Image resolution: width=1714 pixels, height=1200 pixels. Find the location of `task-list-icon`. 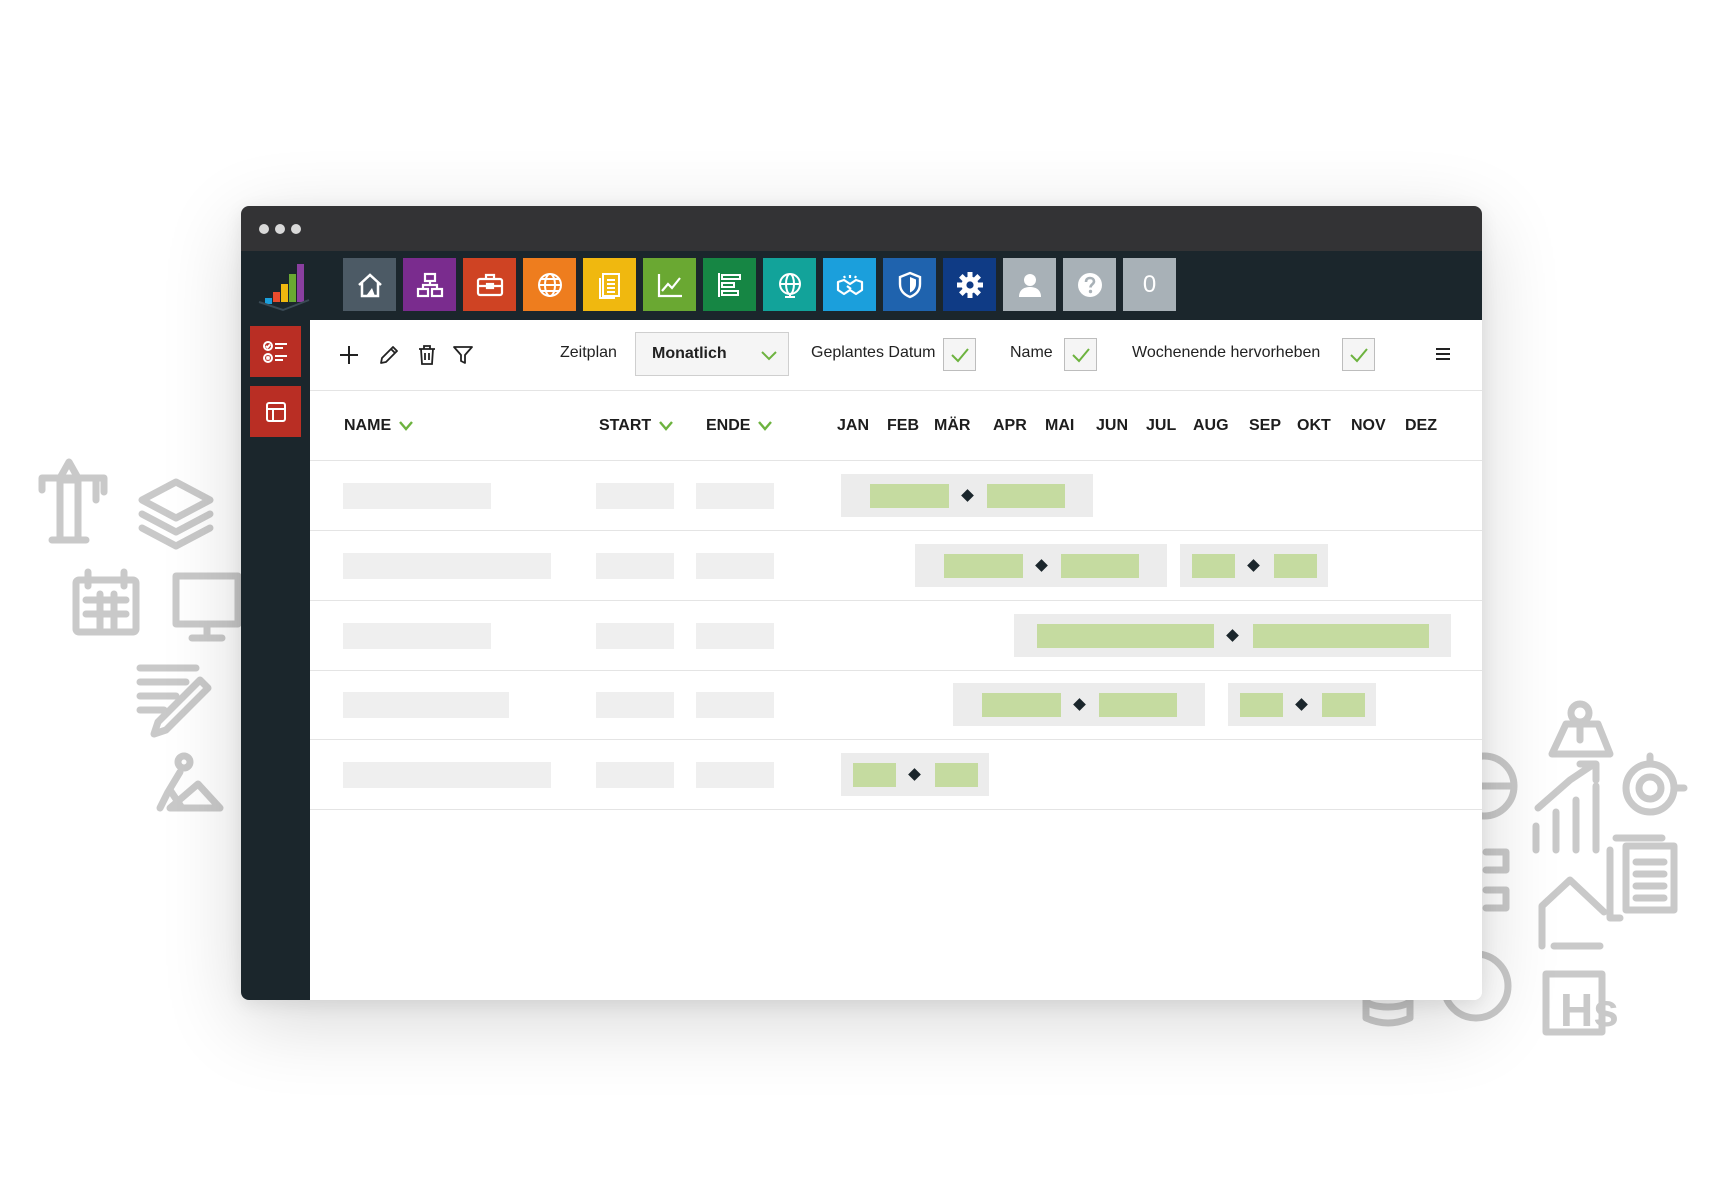

task-list-icon is located at coordinates (274, 351).